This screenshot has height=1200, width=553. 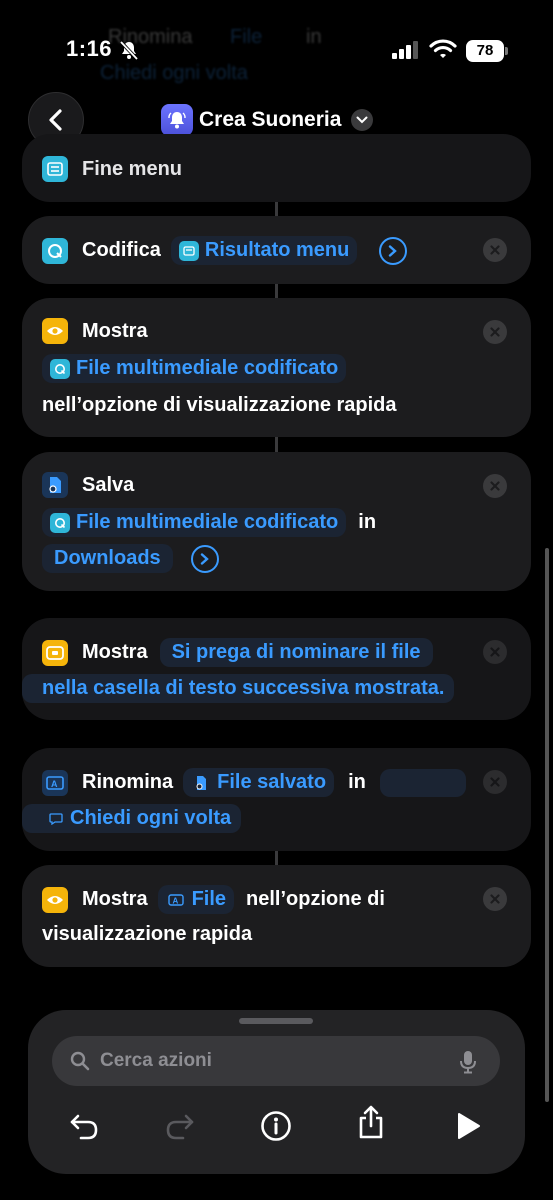 I want to click on token-label: Downloads, so click(x=107, y=558).